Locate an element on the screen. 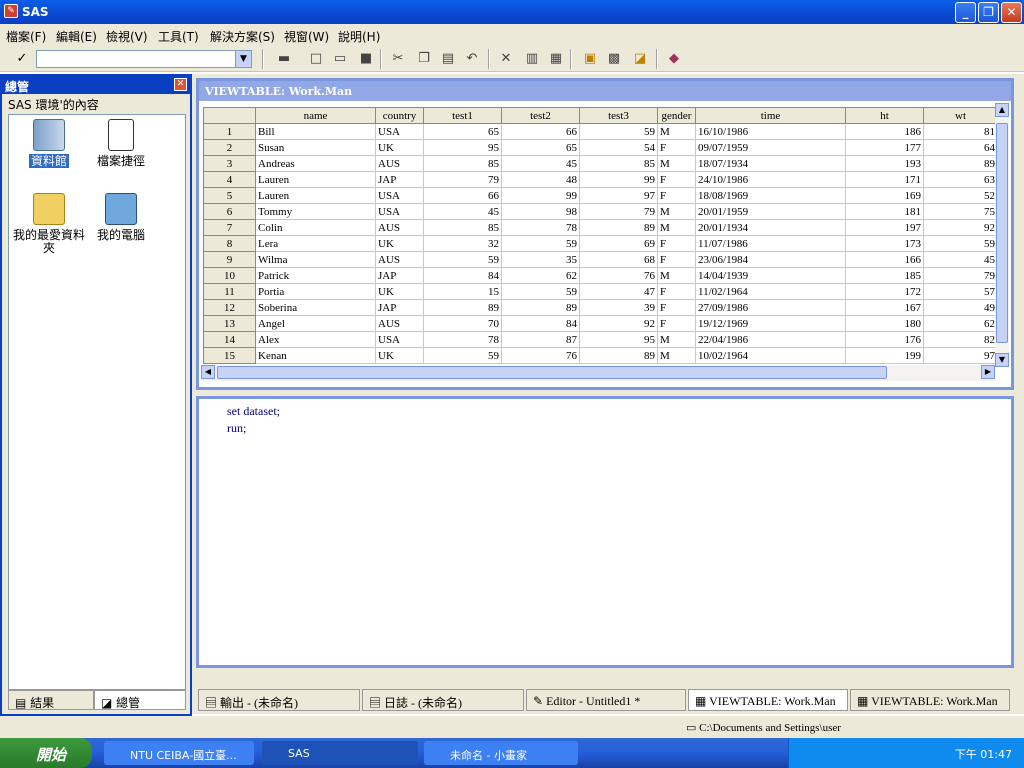 This screenshot has width=1024, height=768. menu-tools: 工具(T) is located at coordinates (178, 36).